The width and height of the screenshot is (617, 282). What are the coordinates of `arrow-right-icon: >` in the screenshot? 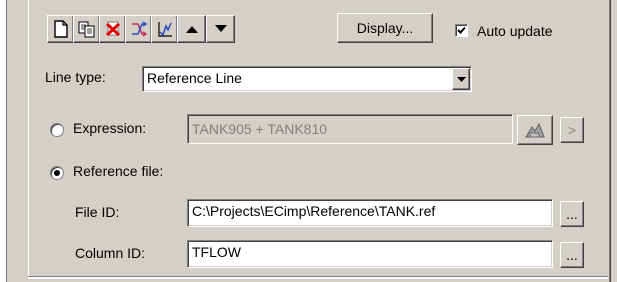 It's located at (572, 130).